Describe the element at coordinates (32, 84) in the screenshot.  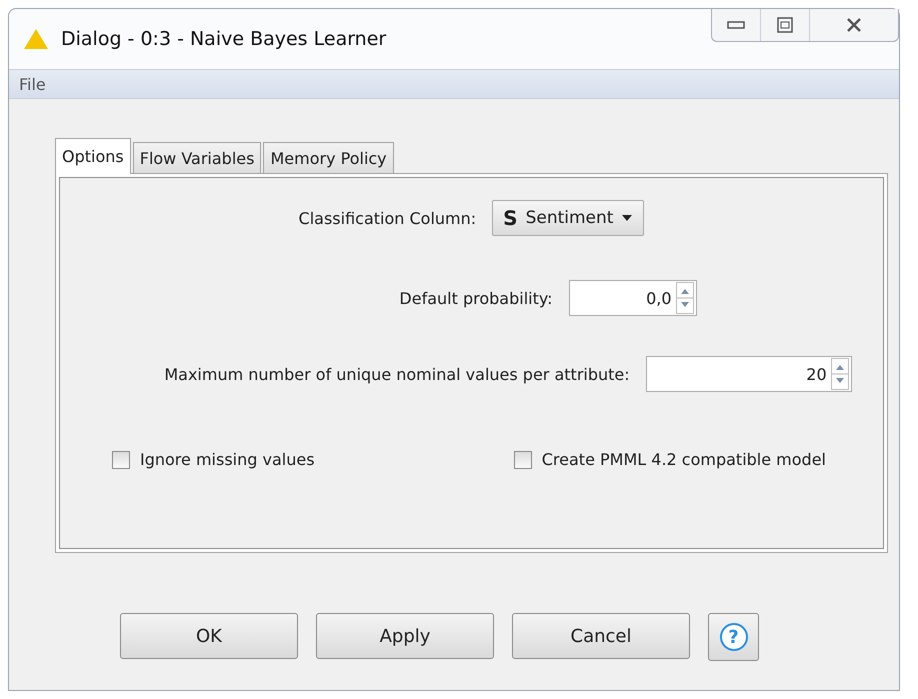
I see `menu-item: File` at that location.